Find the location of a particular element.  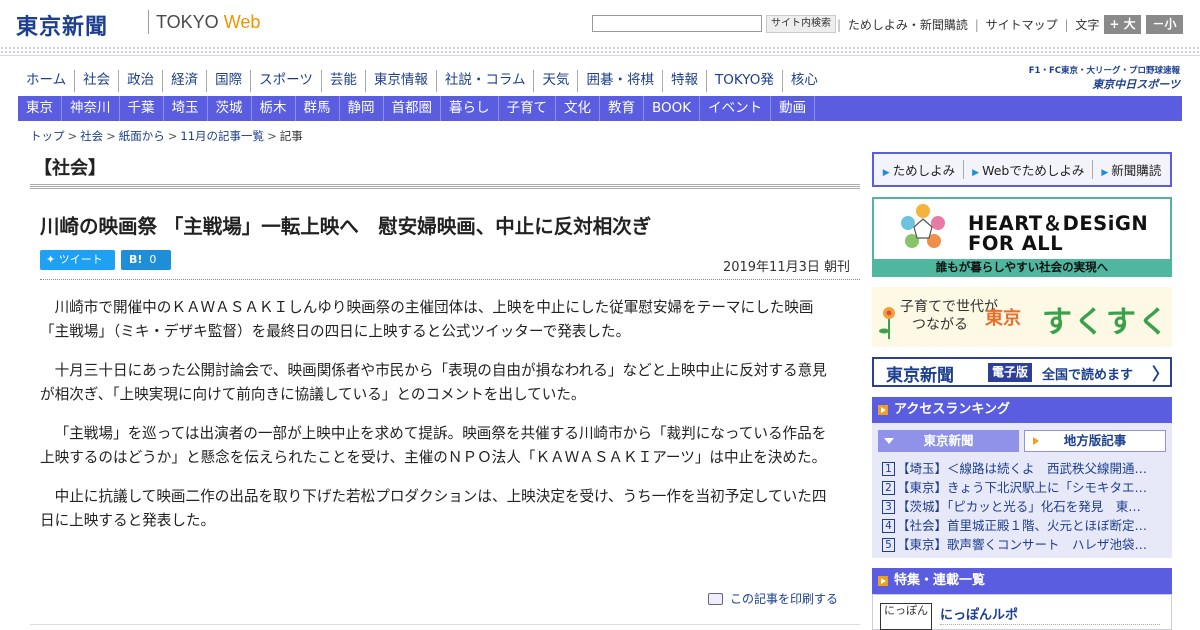

sitemap-link: サイトマップ is located at coordinates (1022, 25).